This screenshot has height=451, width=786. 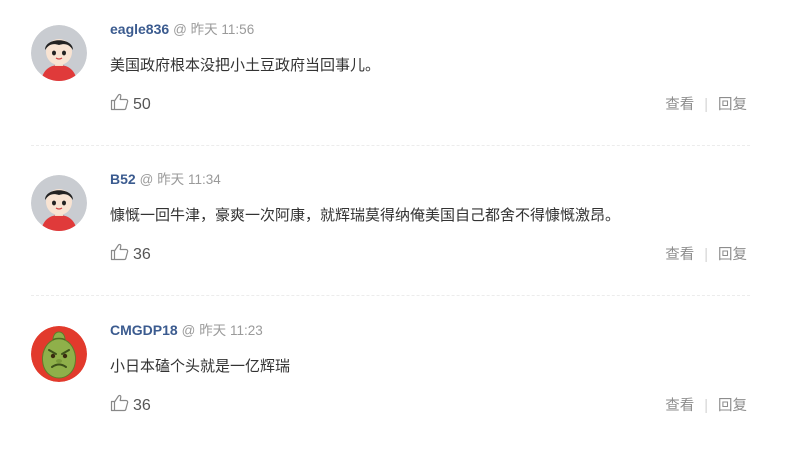 I want to click on comment-meta: B52 @ 昨天 11:34, so click(x=165, y=179).